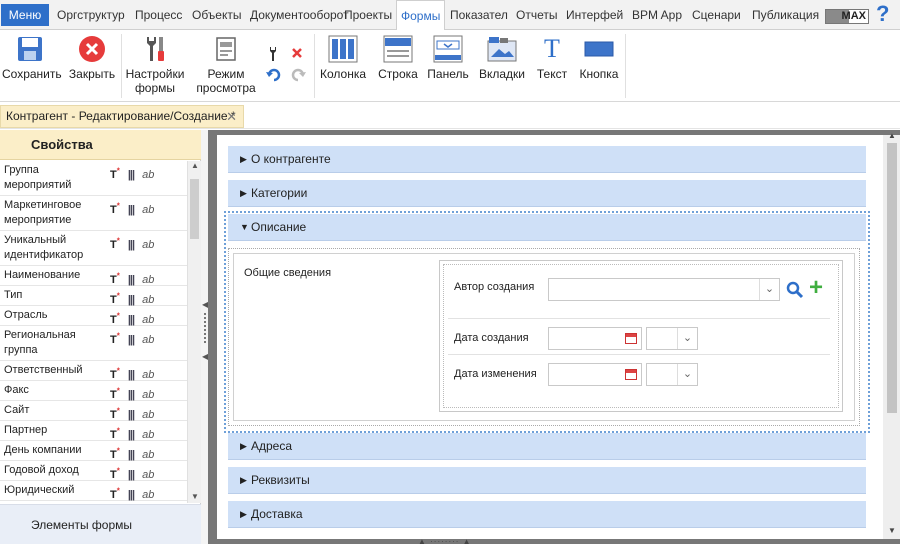 The image size is (900, 544). Describe the element at coordinates (547, 159) in the screenshot. I see `section-about-counterparty: ▶ О контрагенте` at that location.